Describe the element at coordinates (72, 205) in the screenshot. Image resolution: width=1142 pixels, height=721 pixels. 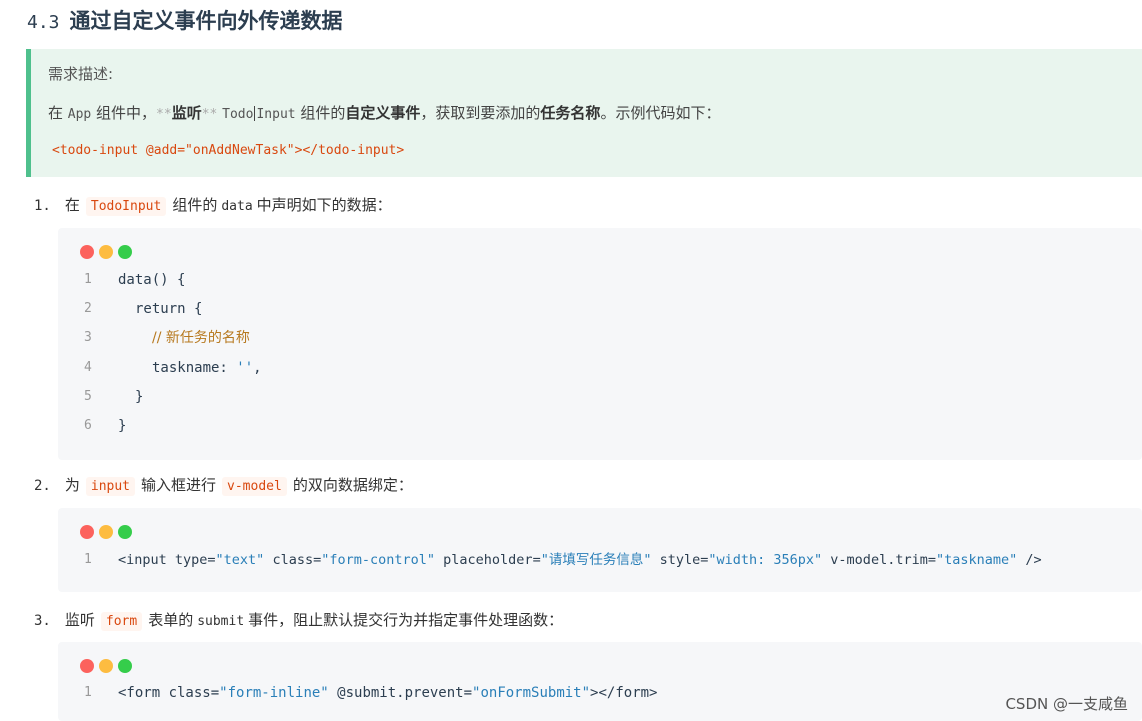
I see `step-text: 在` at that location.